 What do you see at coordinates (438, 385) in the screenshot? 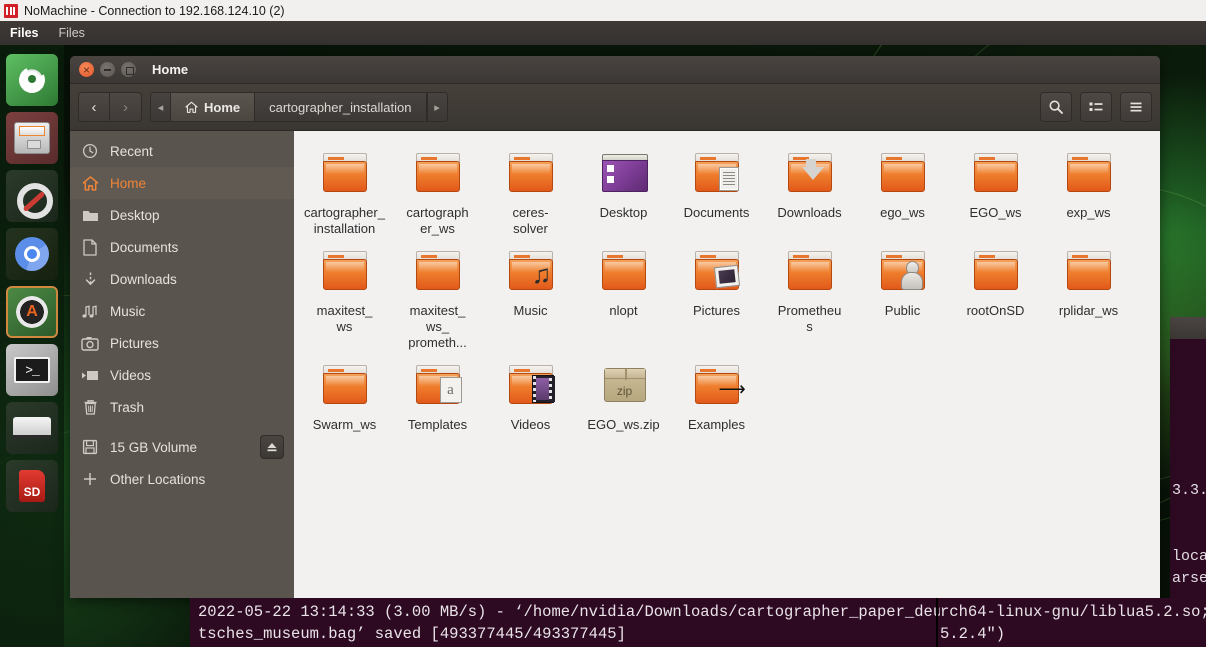
I see `templates-folder-icon` at bounding box center [438, 385].